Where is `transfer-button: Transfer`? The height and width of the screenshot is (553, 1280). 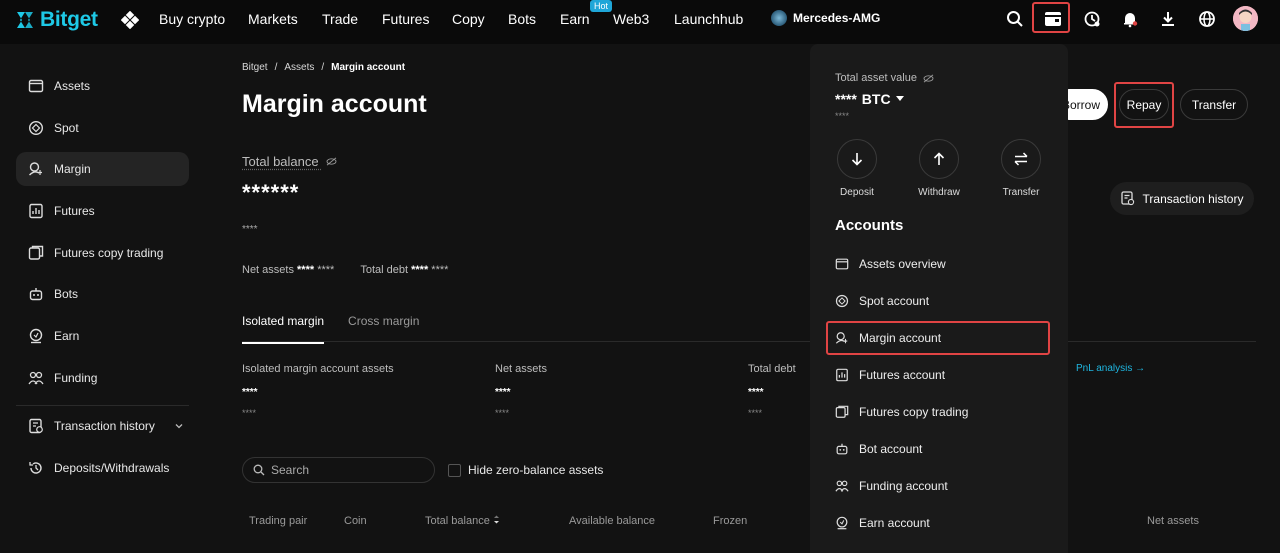
transfer-button: Transfer is located at coordinates (1214, 104).